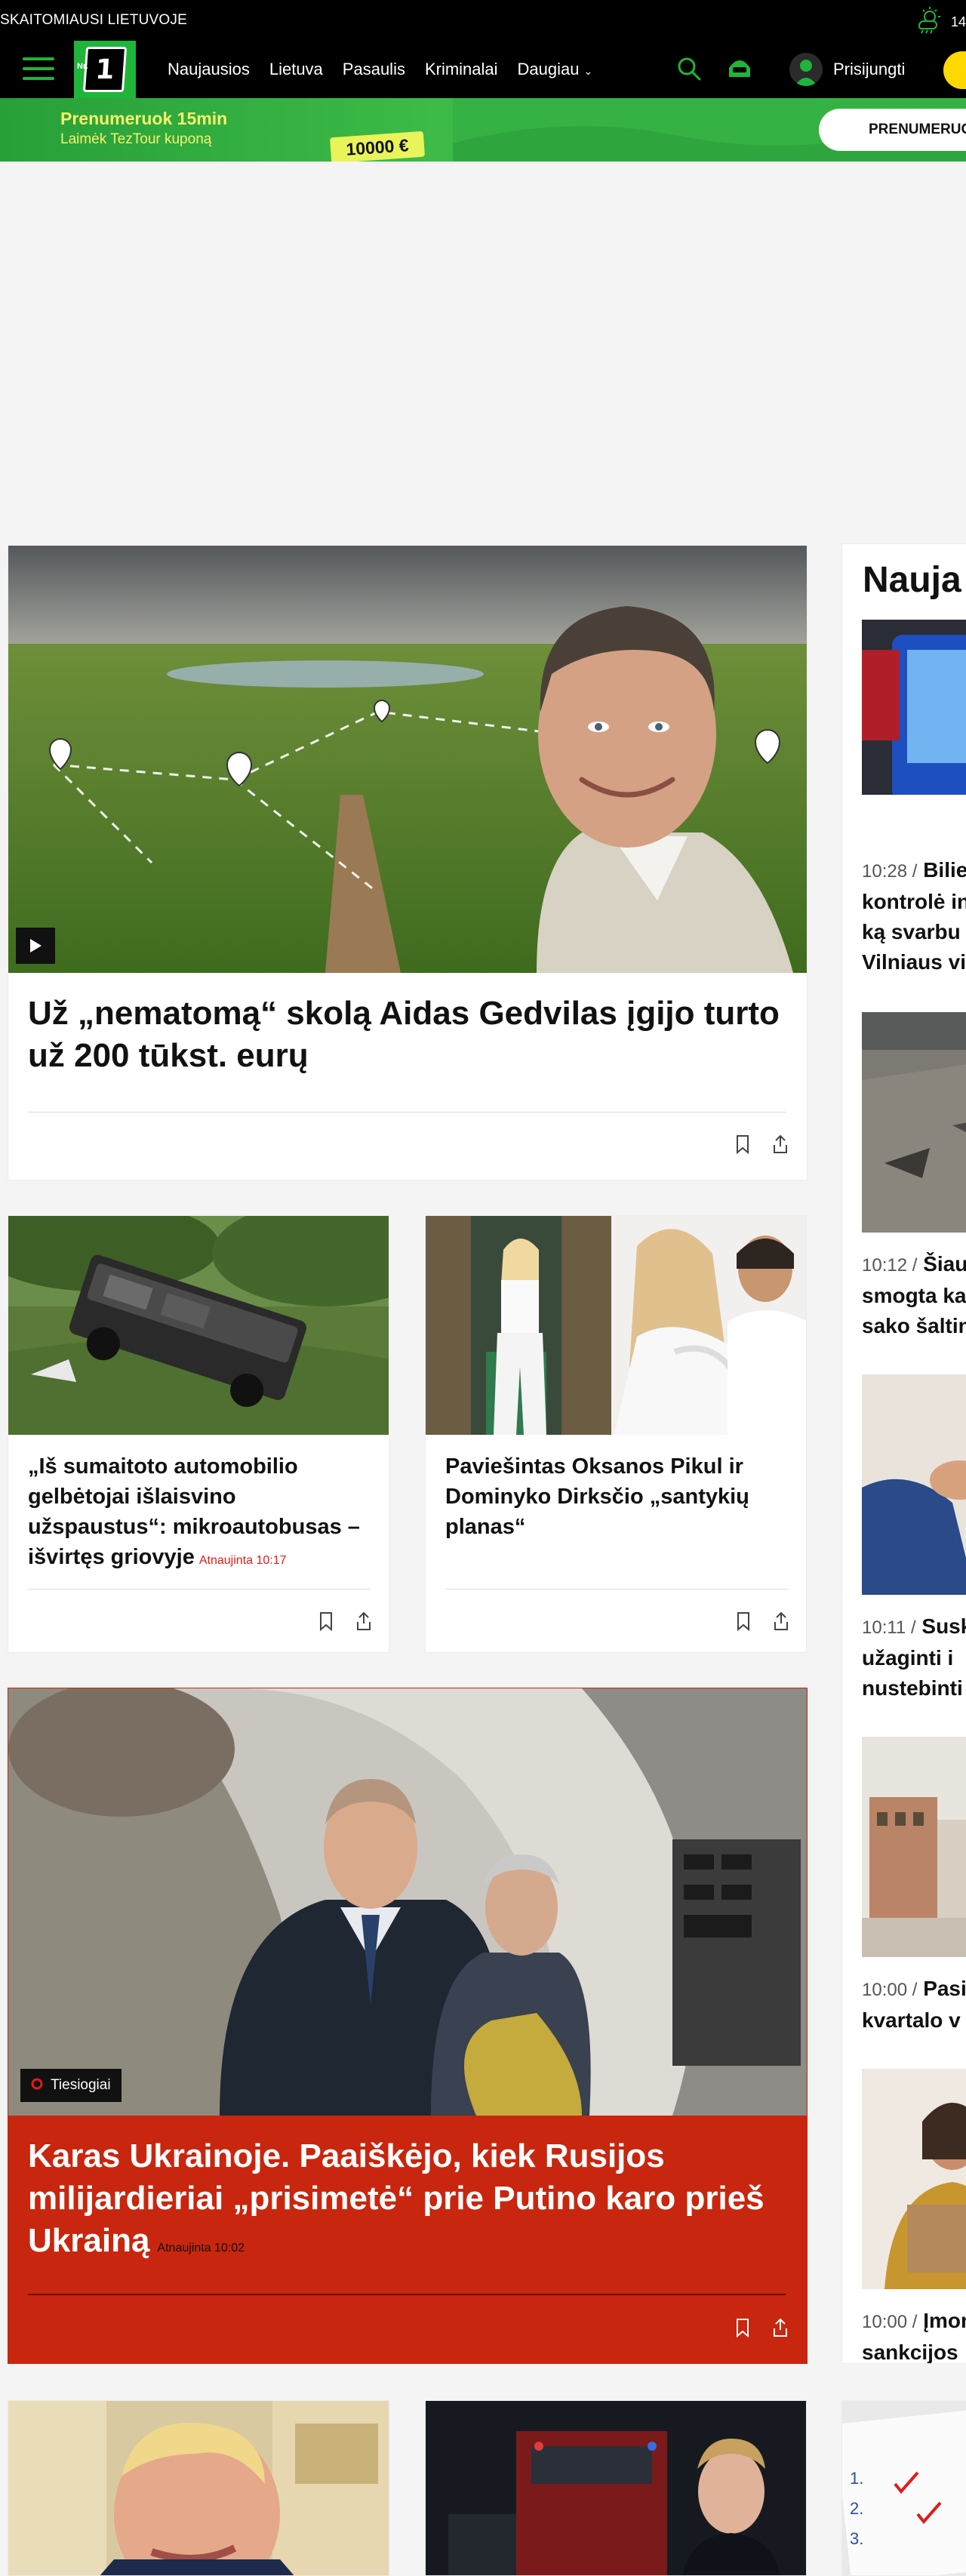 This screenshot has width=966, height=2576. I want to click on sidebar-heading: Nauja, so click(912, 580).